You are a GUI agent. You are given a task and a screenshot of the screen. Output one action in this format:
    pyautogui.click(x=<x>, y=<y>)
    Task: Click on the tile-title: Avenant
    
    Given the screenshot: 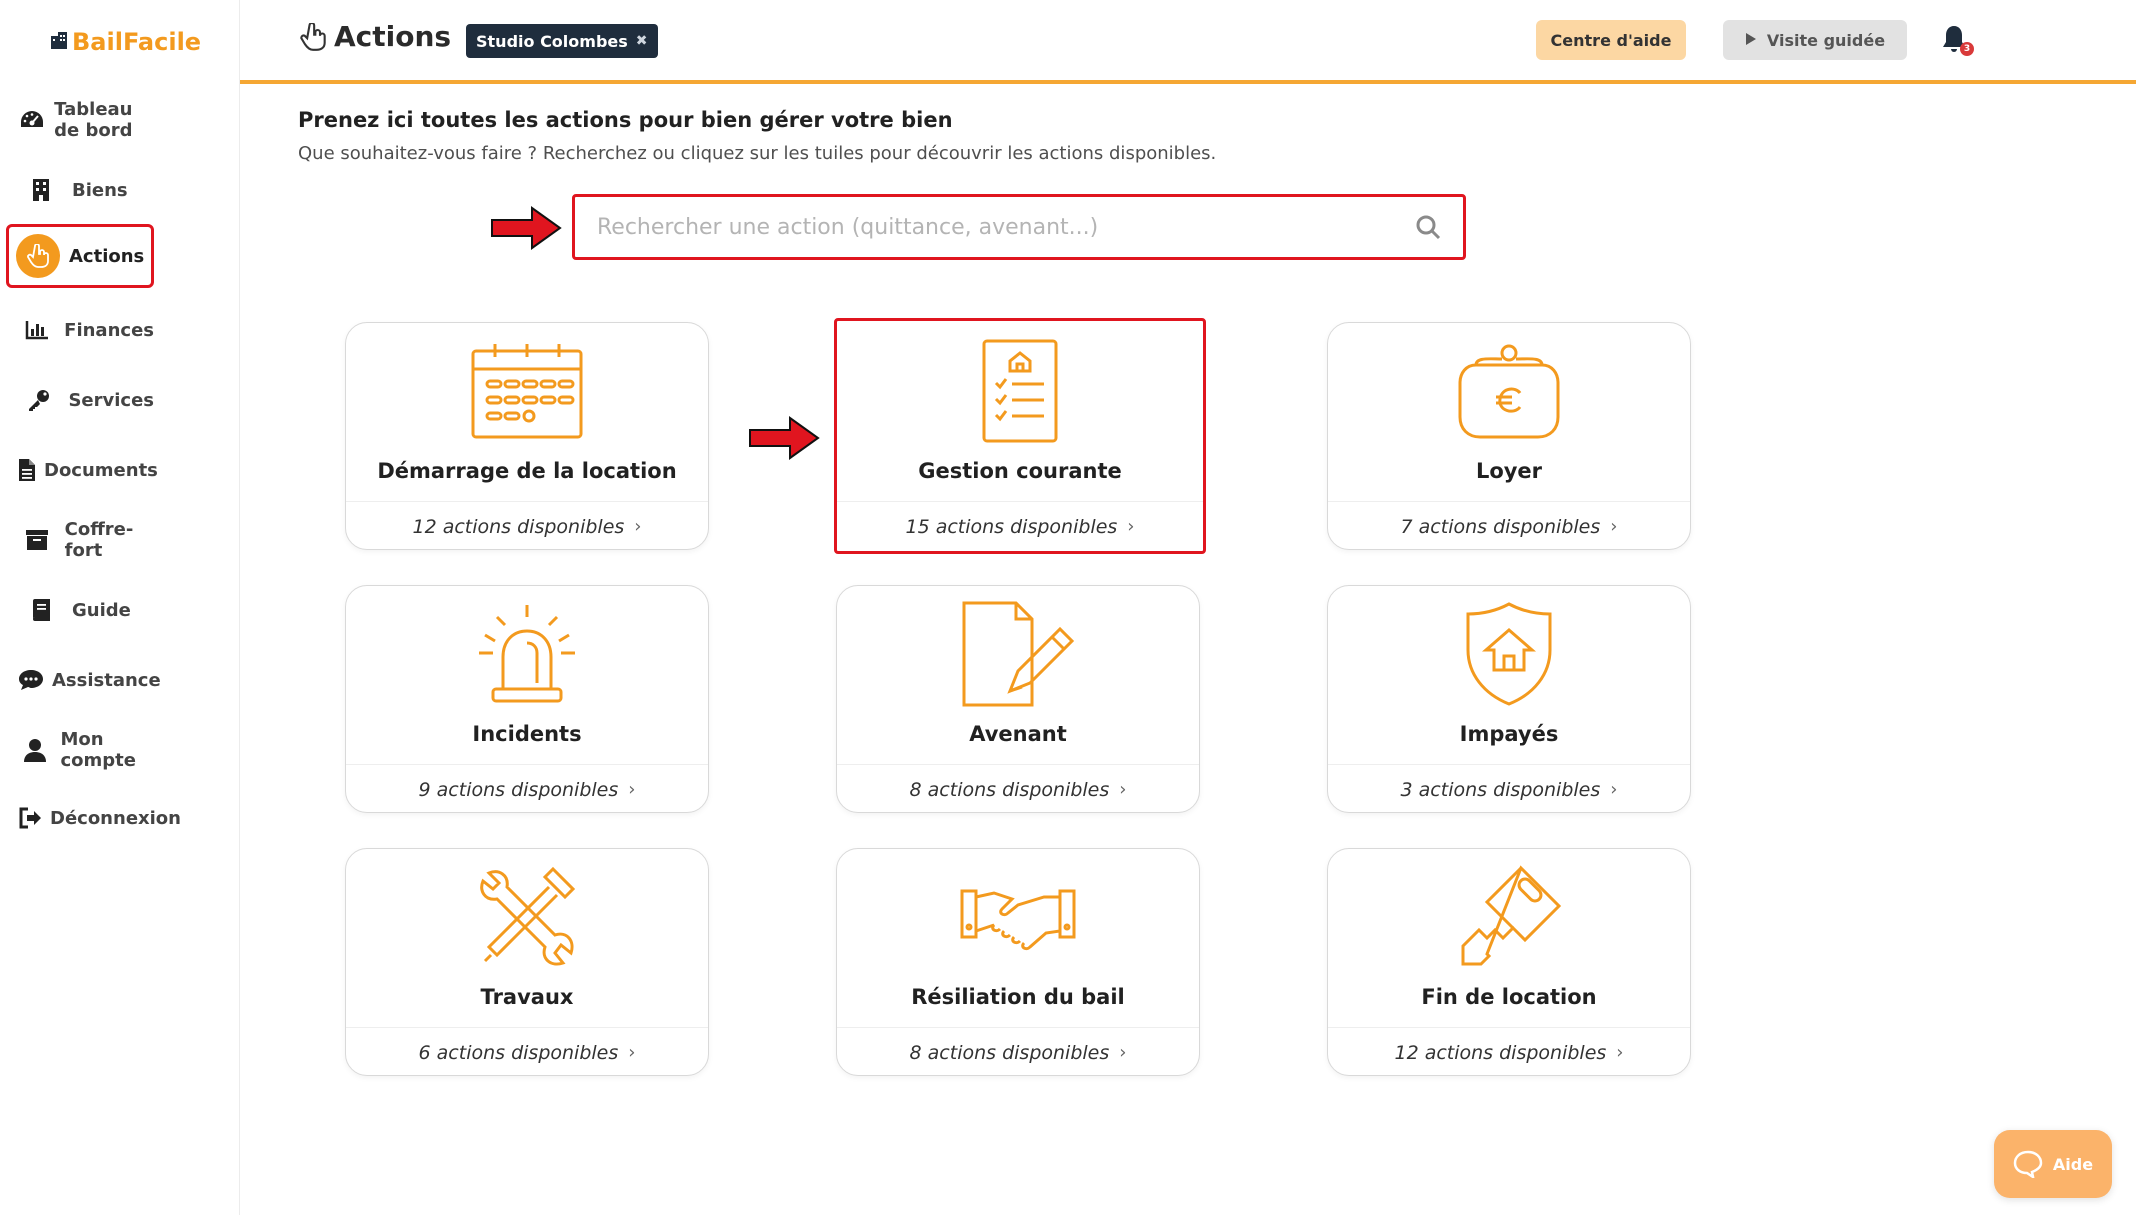 What is the action you would take?
    pyautogui.click(x=1018, y=734)
    